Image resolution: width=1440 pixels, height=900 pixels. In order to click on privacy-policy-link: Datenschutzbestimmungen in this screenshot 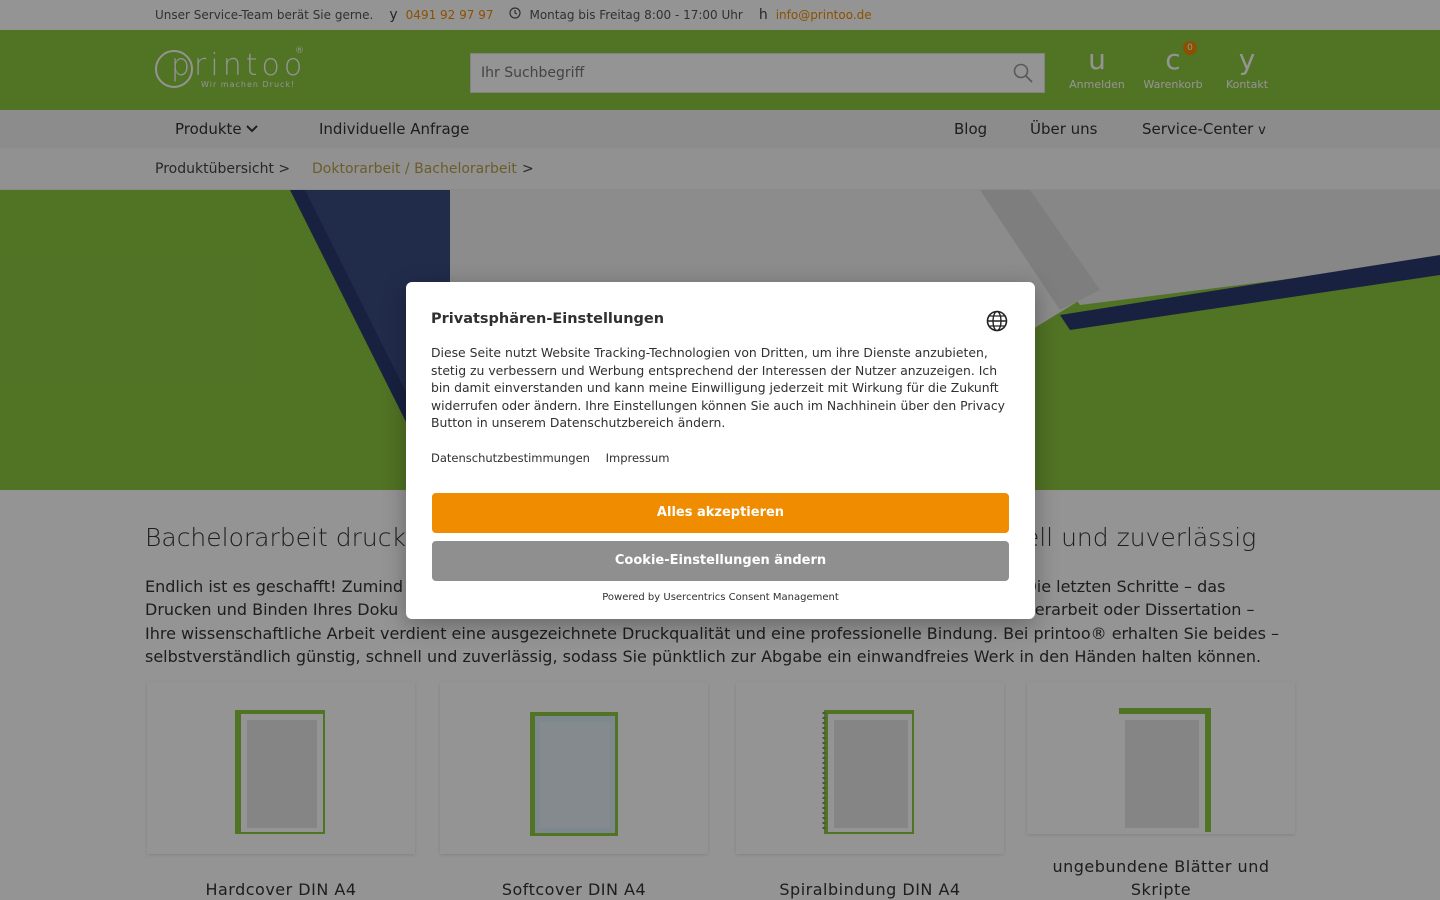, I will do `click(510, 458)`.